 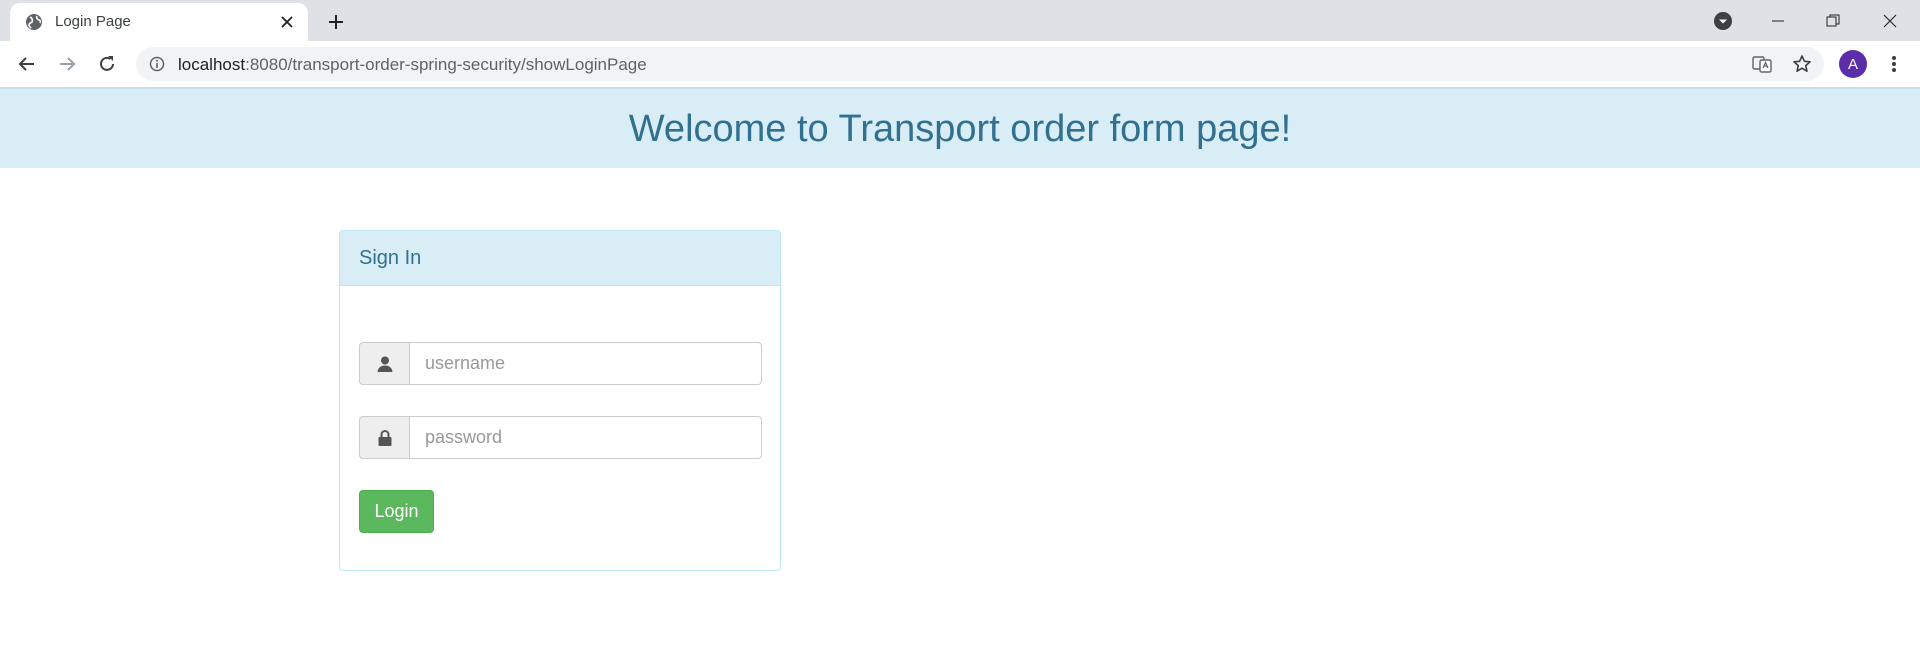 What do you see at coordinates (1894, 64) in the screenshot?
I see `more-menu-icon` at bounding box center [1894, 64].